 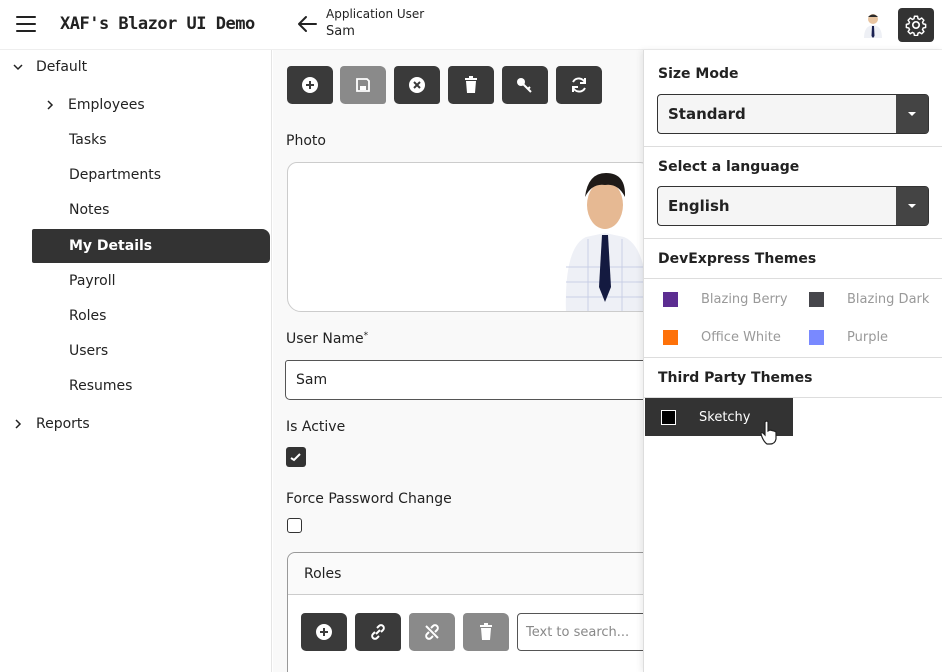 What do you see at coordinates (699, 206) in the screenshot?
I see `language-value: English` at bounding box center [699, 206].